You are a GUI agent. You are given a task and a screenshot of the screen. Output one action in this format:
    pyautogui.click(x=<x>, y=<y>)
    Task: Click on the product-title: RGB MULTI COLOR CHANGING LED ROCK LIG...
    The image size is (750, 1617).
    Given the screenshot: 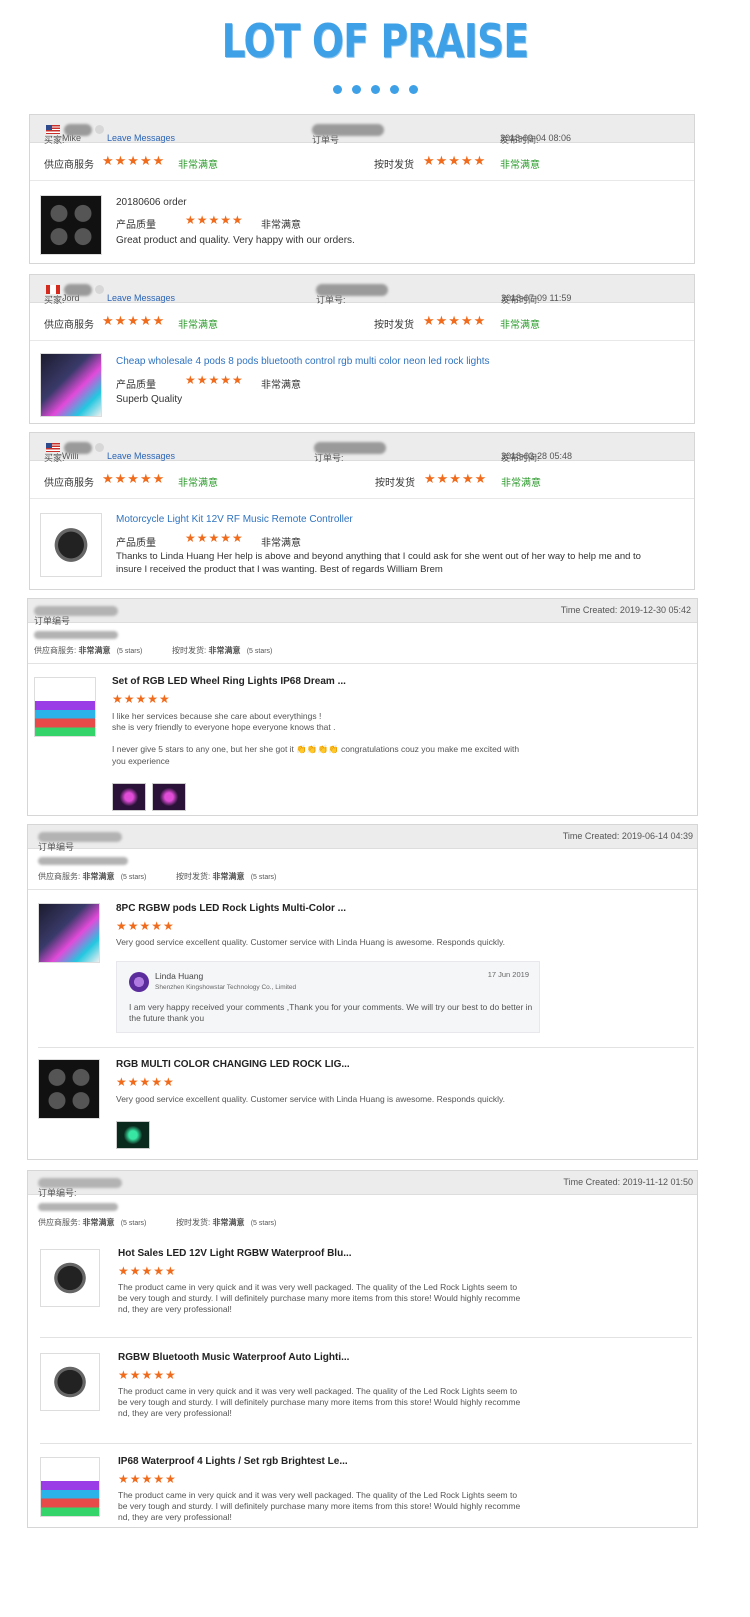 What is the action you would take?
    pyautogui.click(x=233, y=1064)
    